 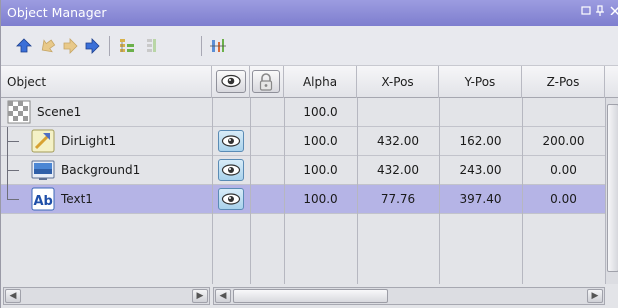 I want to click on lock-icon, so click(x=266, y=81).